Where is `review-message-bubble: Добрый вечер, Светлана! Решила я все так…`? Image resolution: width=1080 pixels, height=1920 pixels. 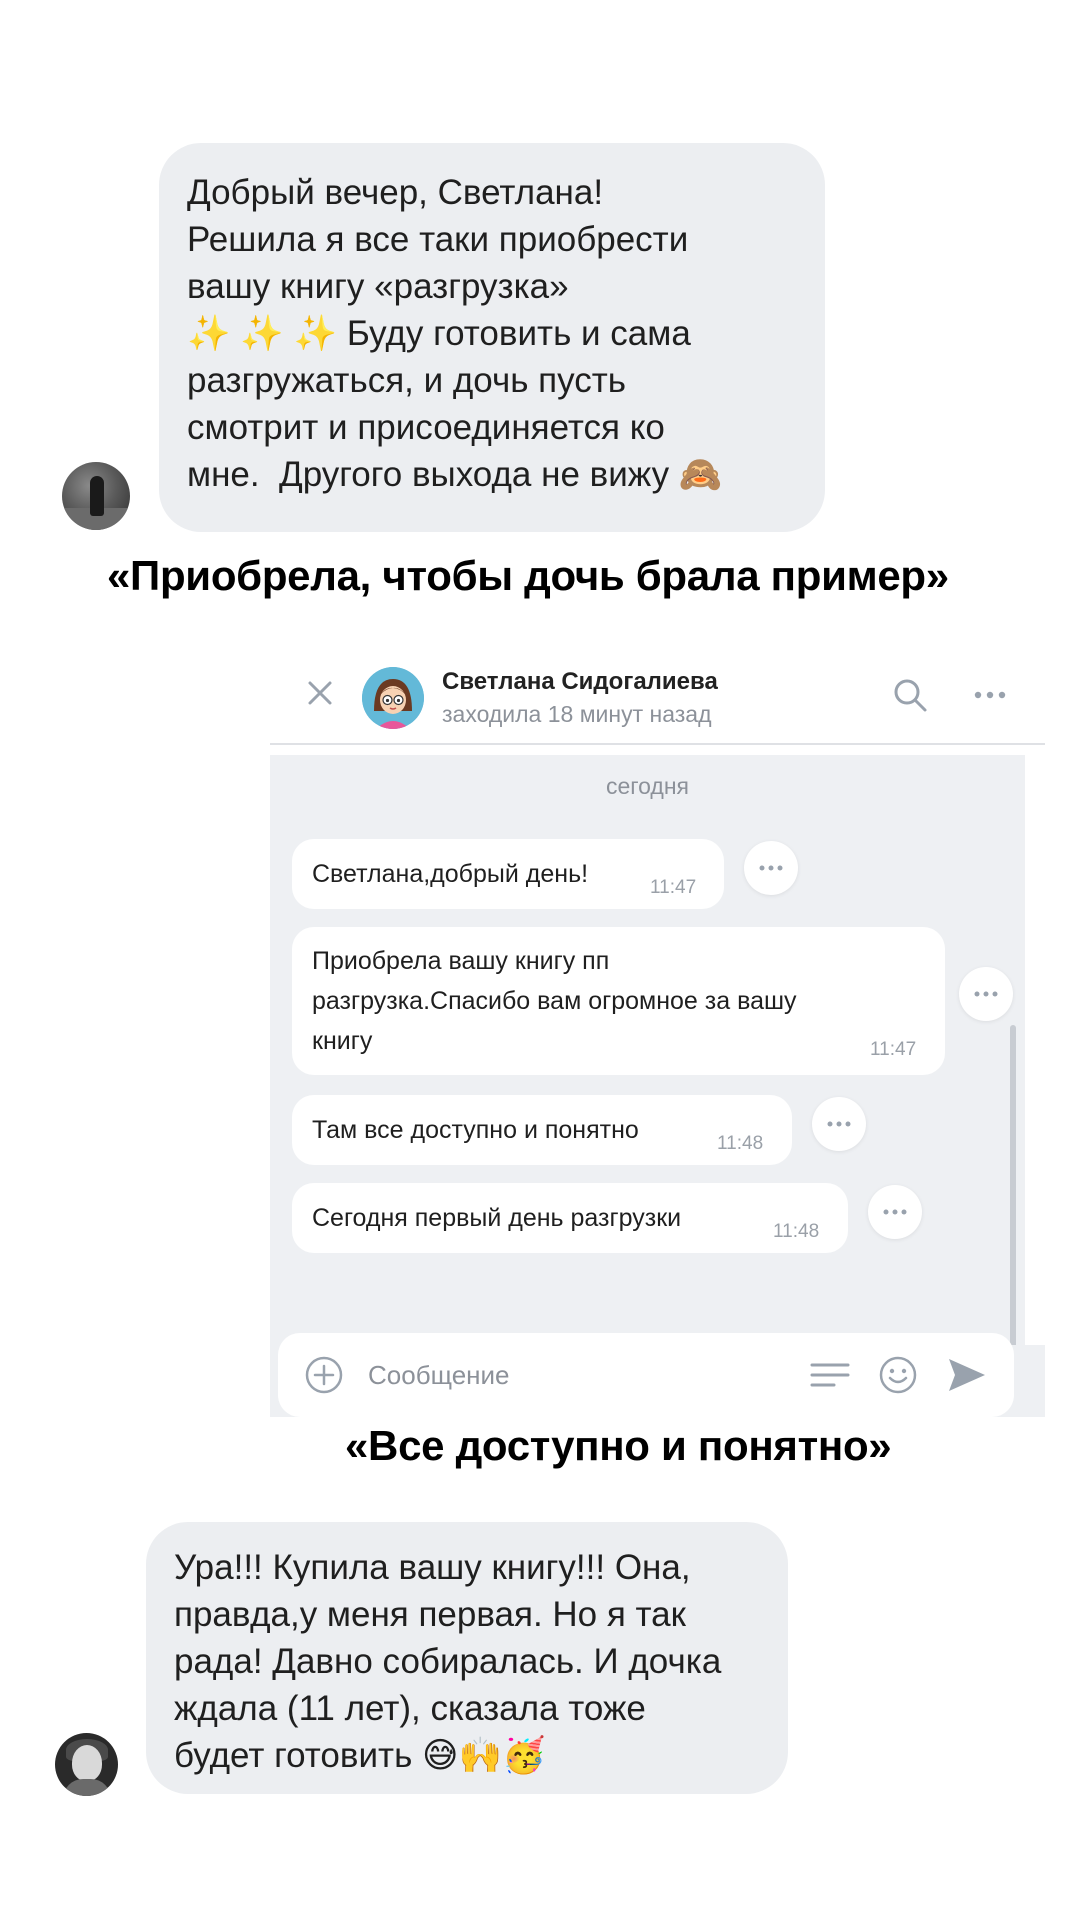 review-message-bubble: Добрый вечер, Светлана! Решила я все так… is located at coordinates (492, 337).